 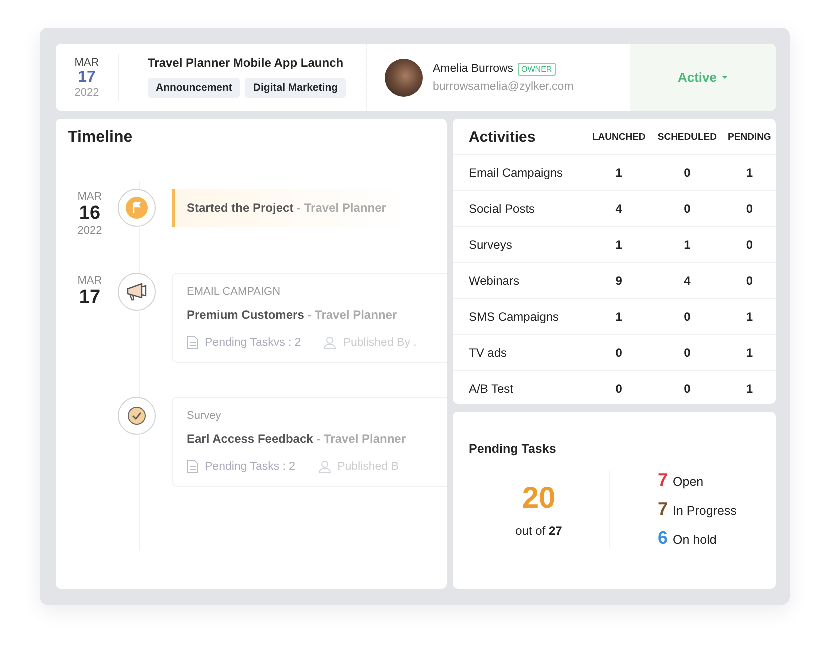 What do you see at coordinates (250, 467) in the screenshot?
I see `pending-tasks-text: Pending Tasks : 2` at bounding box center [250, 467].